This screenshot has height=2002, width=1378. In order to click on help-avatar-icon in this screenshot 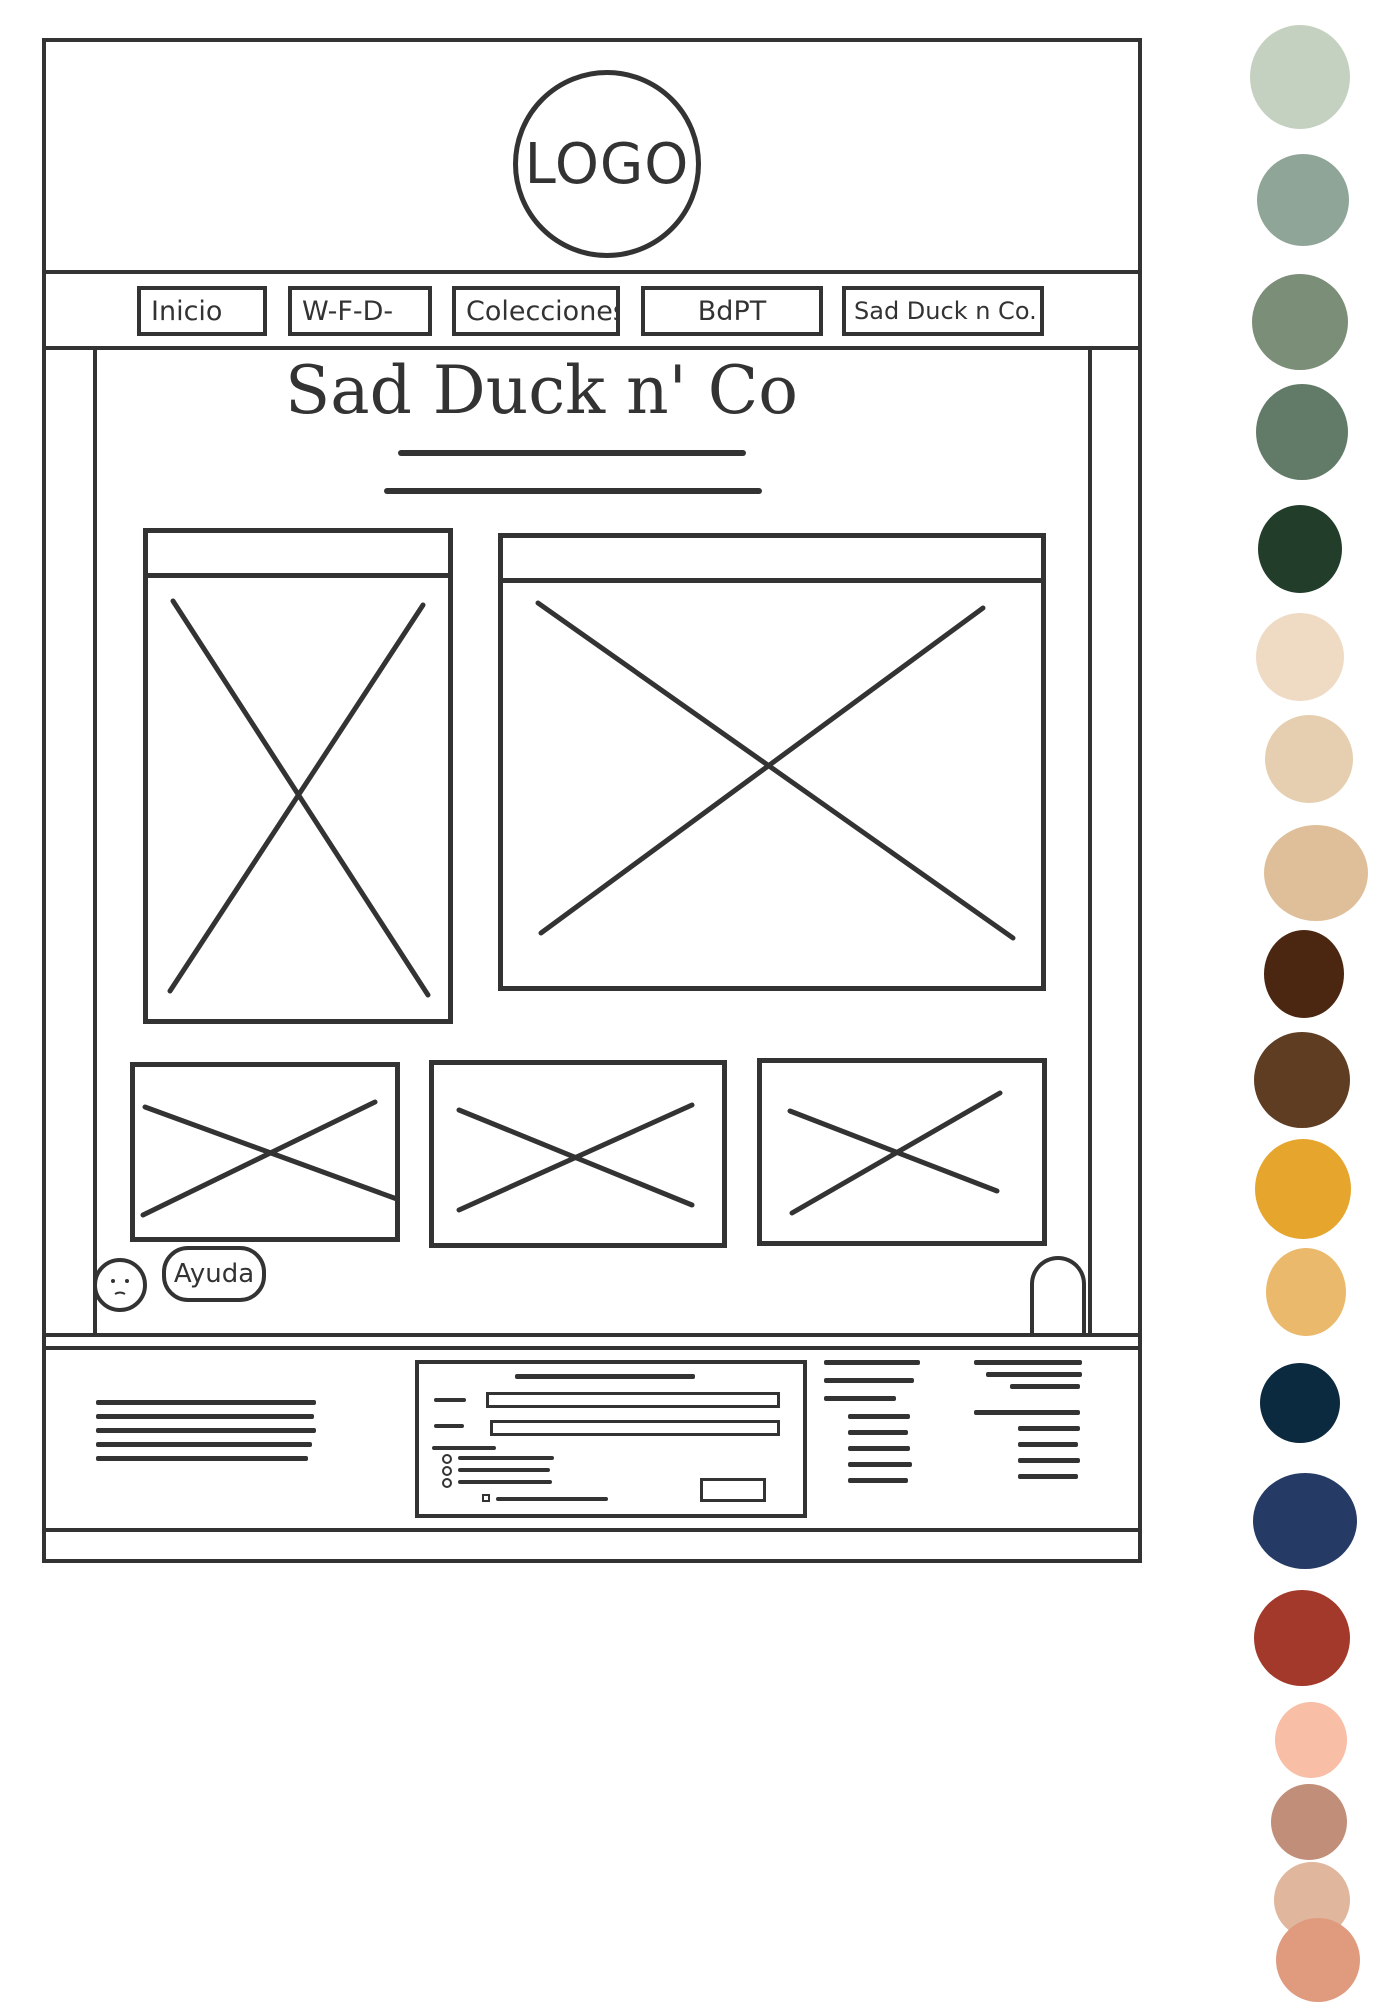, I will do `click(120, 1285)`.